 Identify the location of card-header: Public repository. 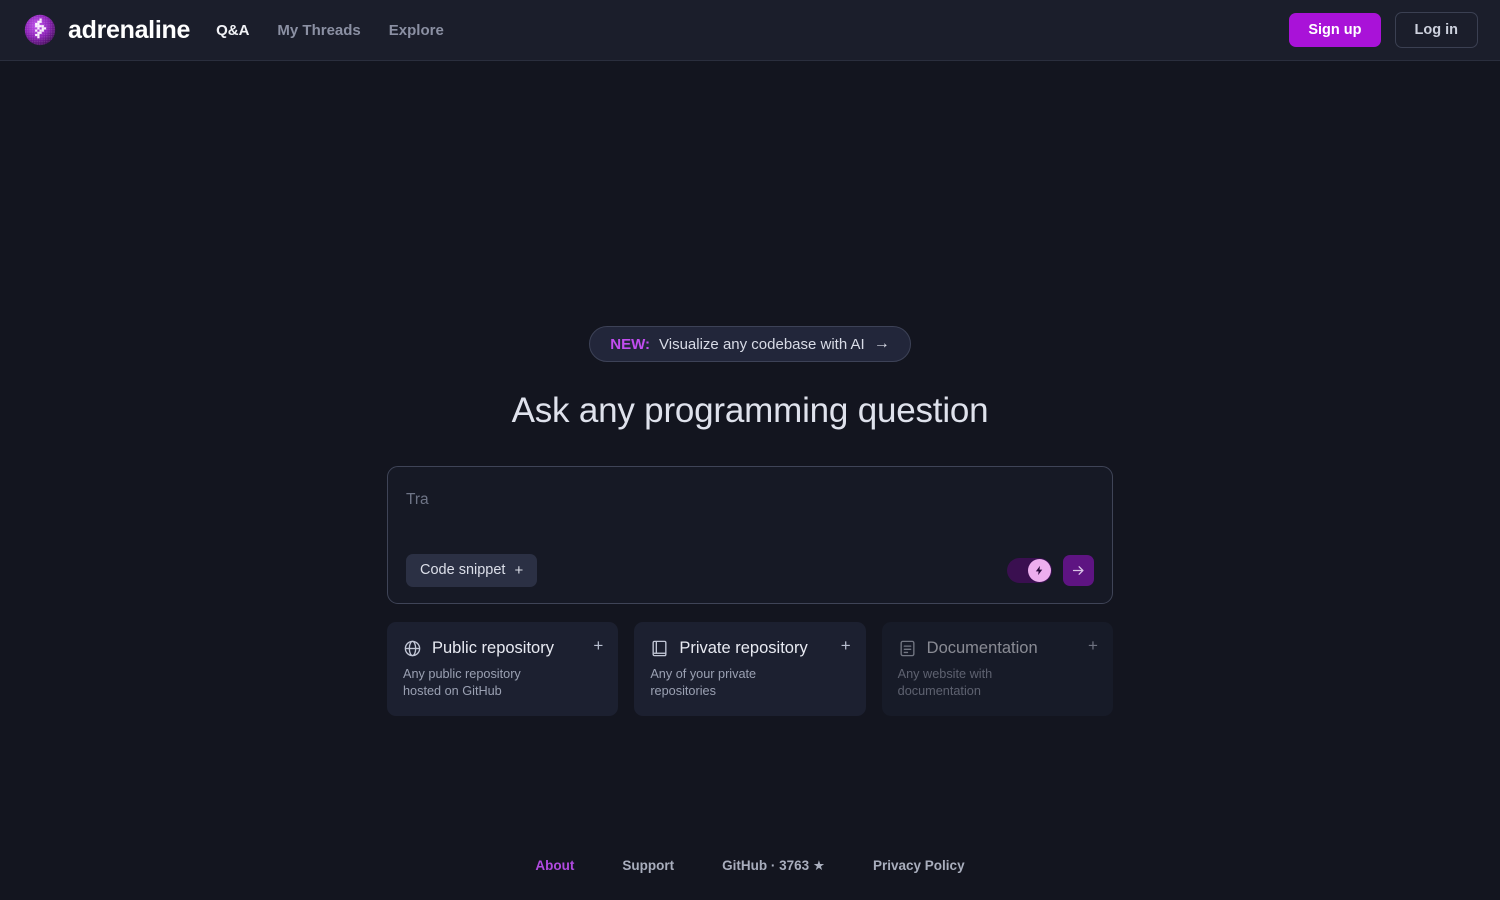
(502, 648).